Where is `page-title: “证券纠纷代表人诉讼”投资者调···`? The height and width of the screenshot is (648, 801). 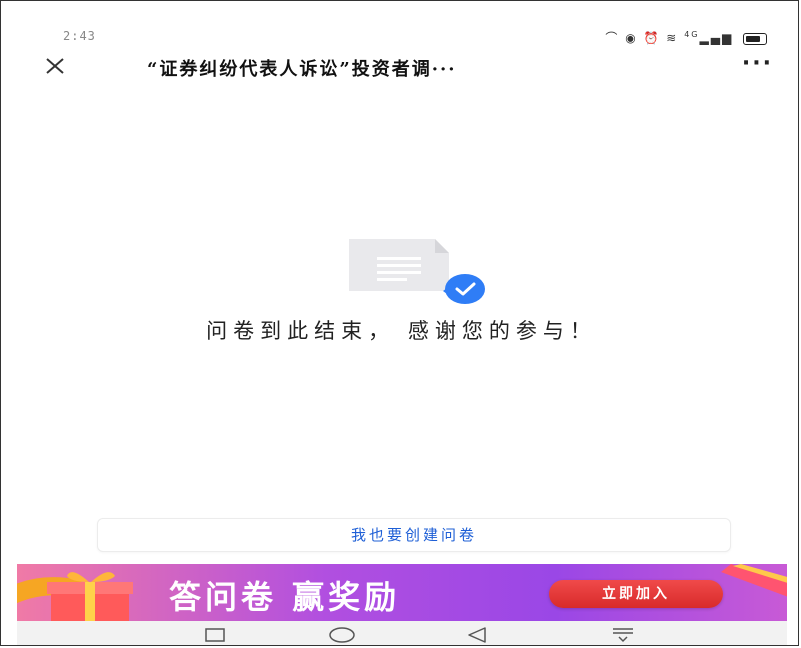 page-title: “证券纠纷代表人诉讼”投资者调··· is located at coordinates (302, 69).